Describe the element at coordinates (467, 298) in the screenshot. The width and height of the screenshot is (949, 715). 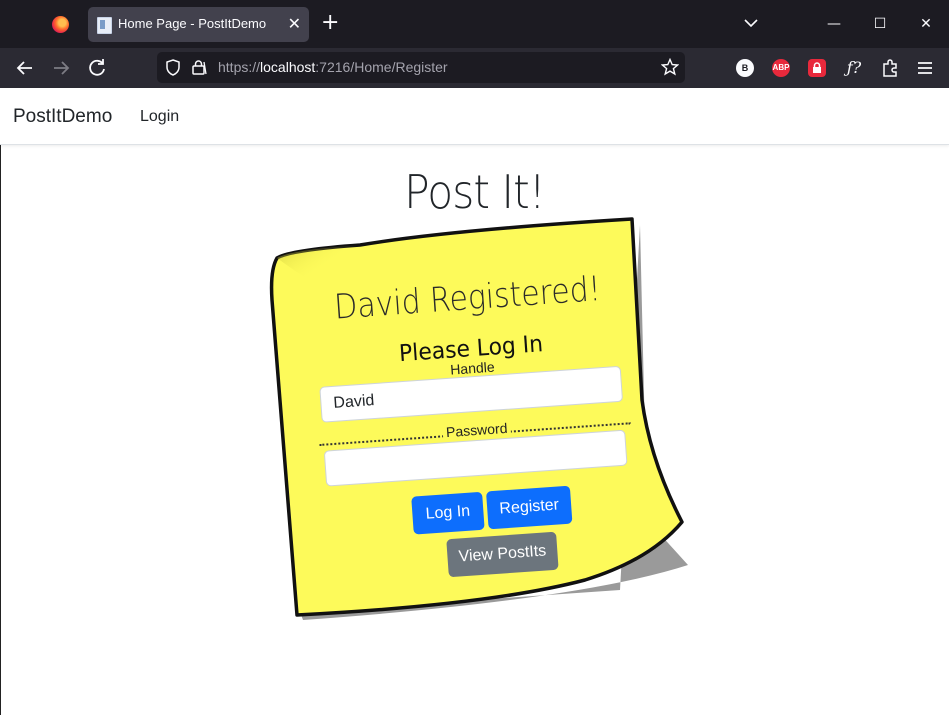
I see `registered-message: David Registered!` at that location.